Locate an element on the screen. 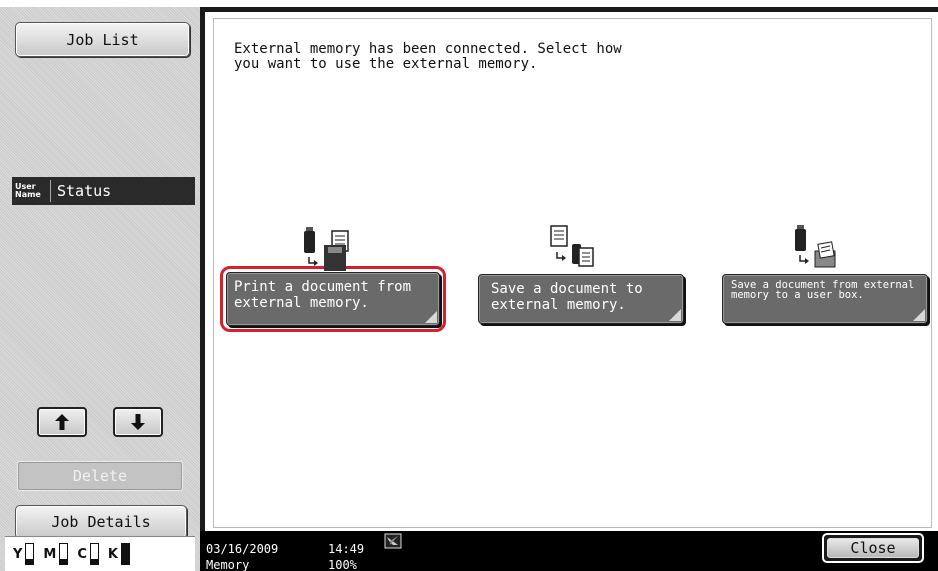 This screenshot has width=938, height=571. option-label: Print a document from external memory. is located at coordinates (323, 295).